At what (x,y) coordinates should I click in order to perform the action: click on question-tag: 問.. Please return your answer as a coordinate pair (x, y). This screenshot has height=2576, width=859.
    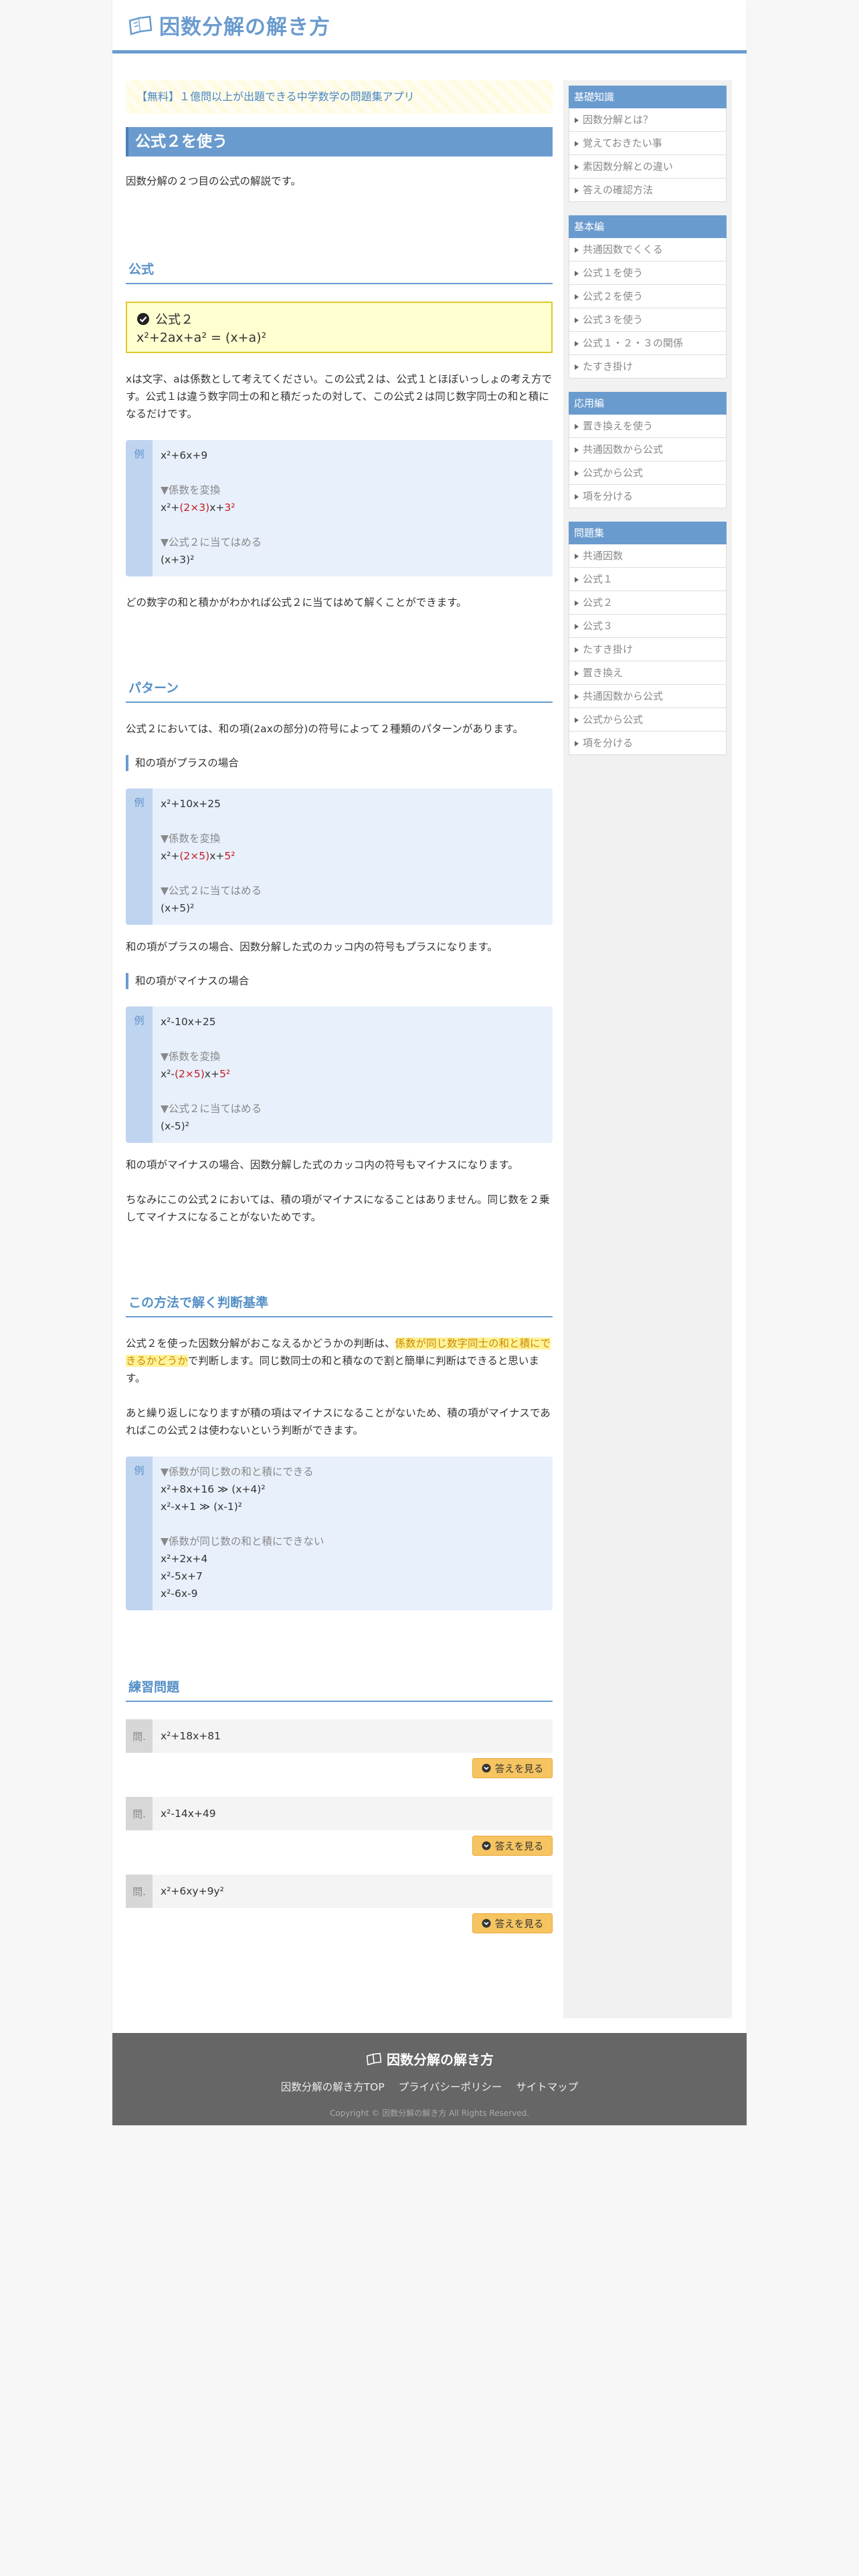
    Looking at the image, I should click on (139, 1814).